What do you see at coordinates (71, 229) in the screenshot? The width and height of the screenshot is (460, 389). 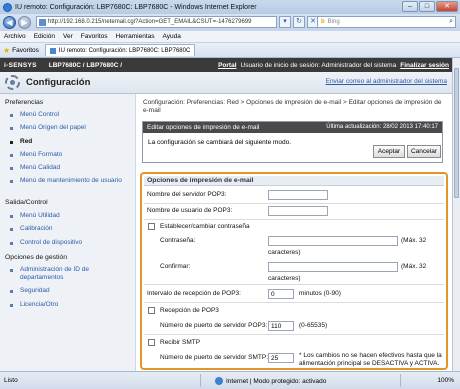 I see `sidebar-item-calibracion: Calibración` at bounding box center [71, 229].